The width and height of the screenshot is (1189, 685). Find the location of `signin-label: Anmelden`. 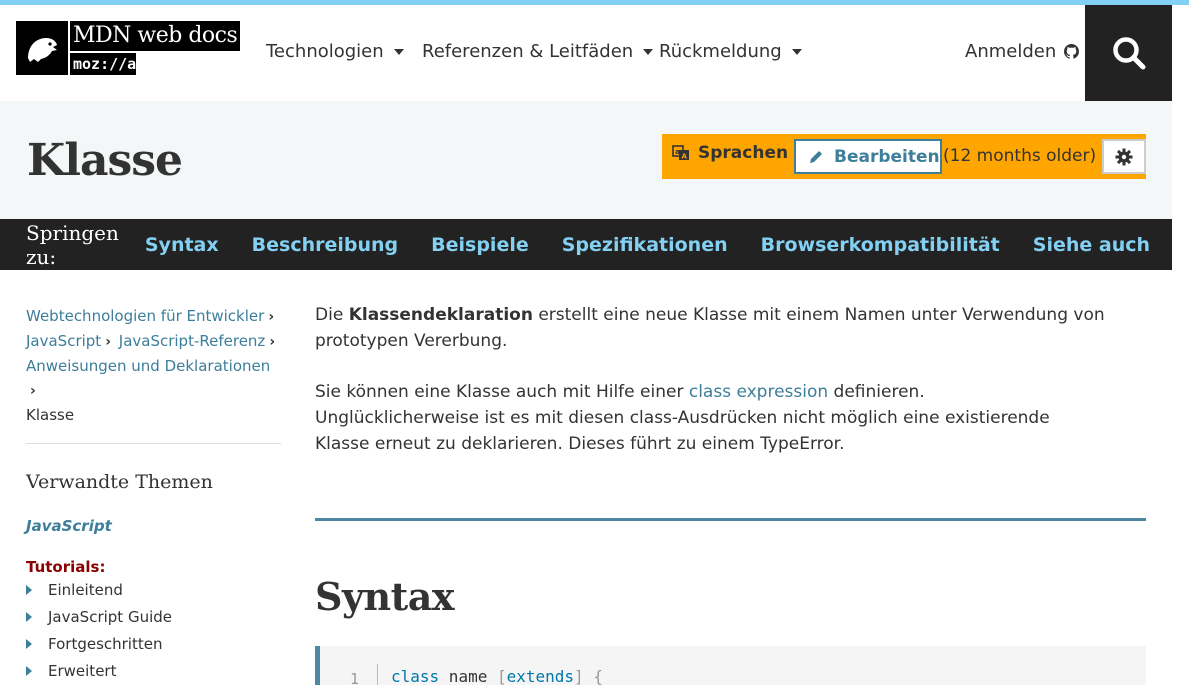

signin-label: Anmelden is located at coordinates (1011, 51).